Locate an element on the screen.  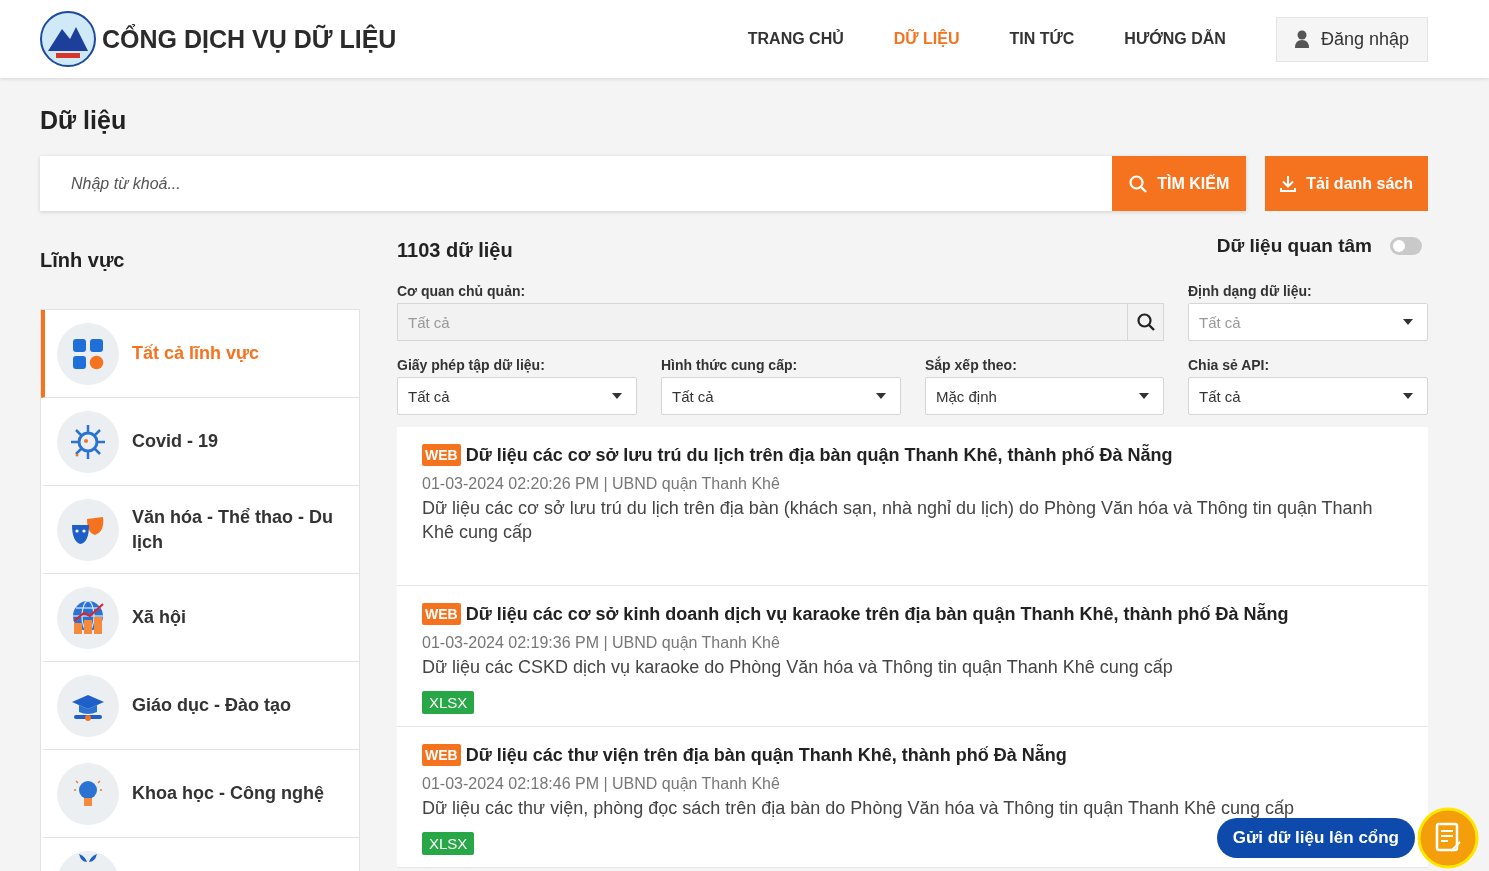
toggle-label: Dữ liệu quan tâm is located at coordinates (1294, 246).